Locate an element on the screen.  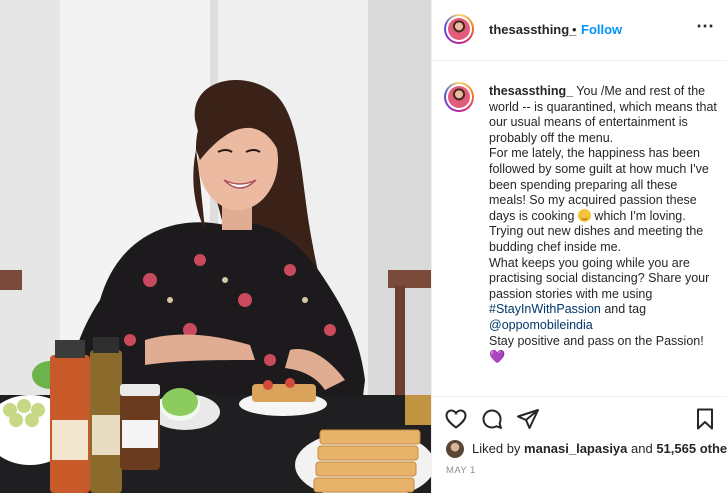
caption-line-4: Stay positive and pass on the Passion! is located at coordinates (596, 340).